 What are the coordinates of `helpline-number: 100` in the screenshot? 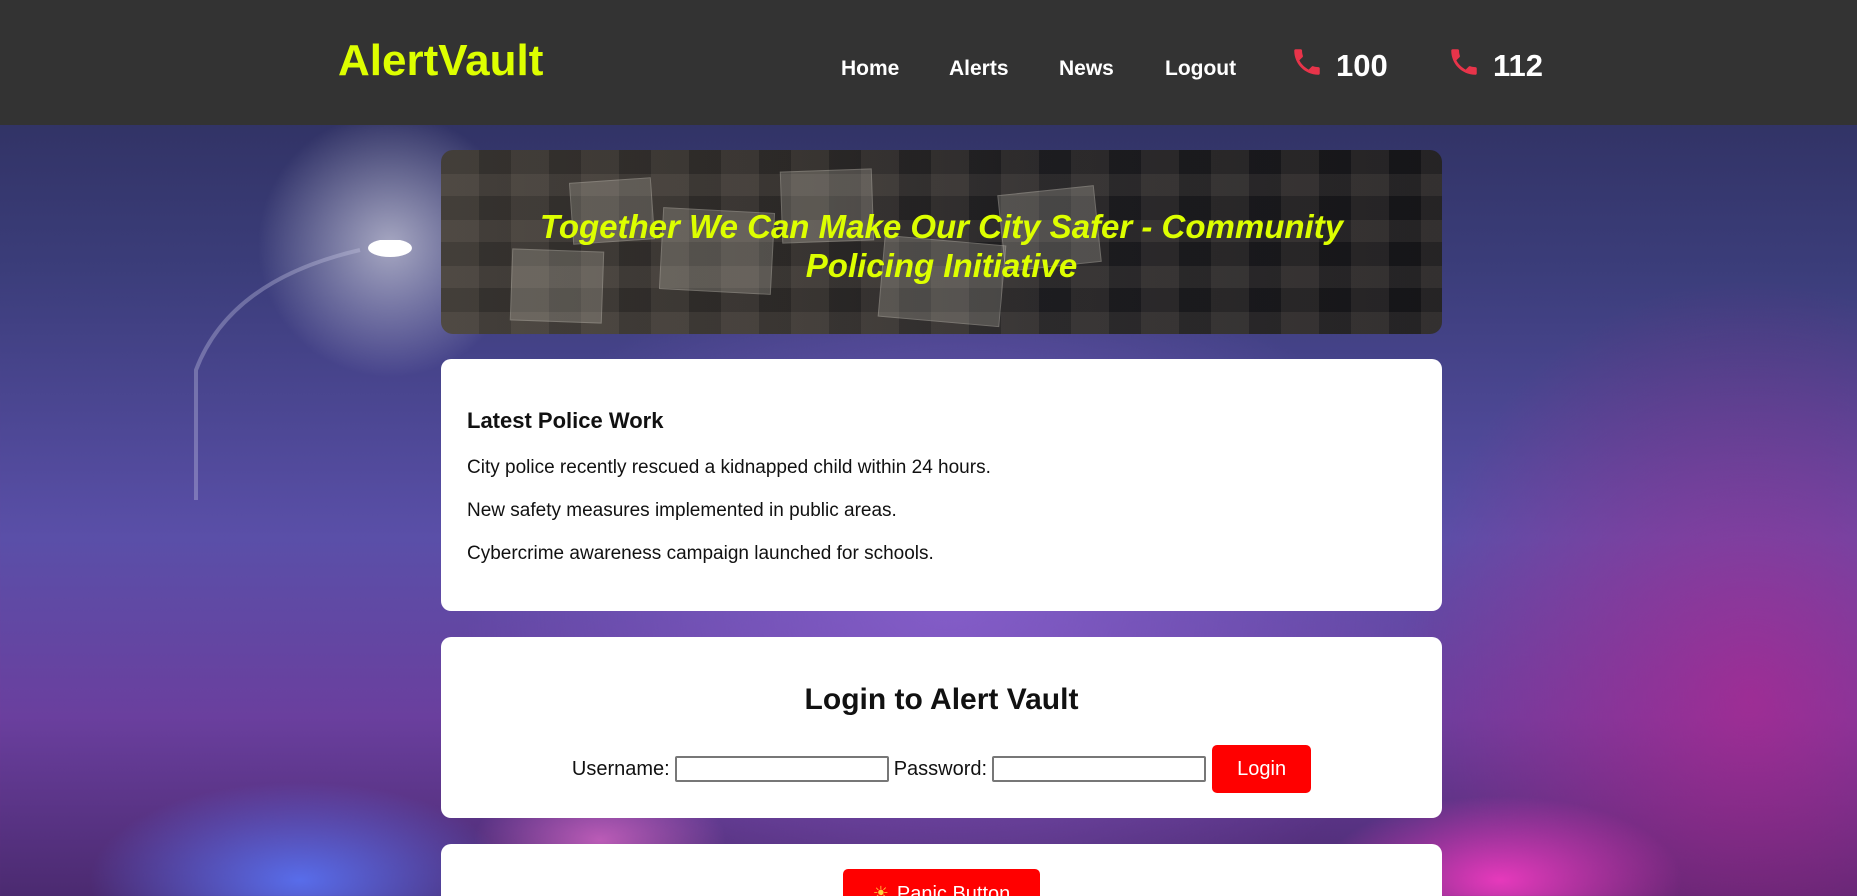 It's located at (1362, 65).